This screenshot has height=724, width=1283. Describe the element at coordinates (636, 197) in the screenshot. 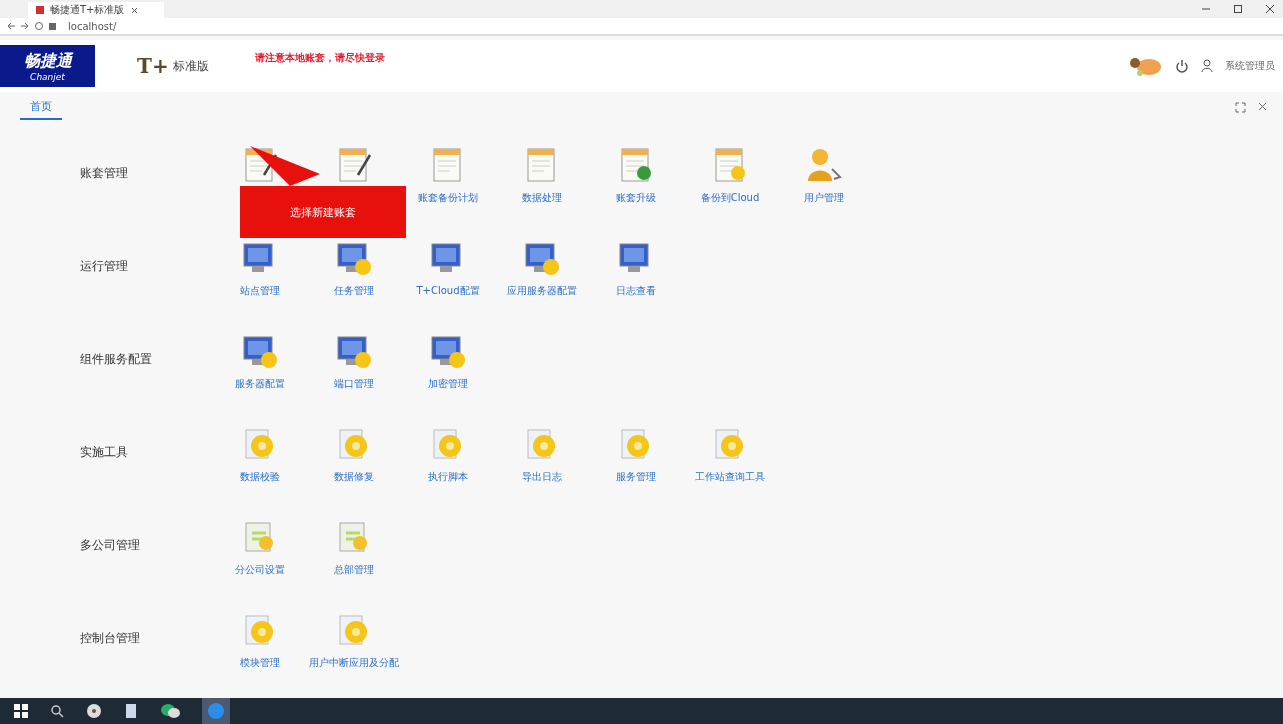

I see `item-link: 账套升级` at that location.